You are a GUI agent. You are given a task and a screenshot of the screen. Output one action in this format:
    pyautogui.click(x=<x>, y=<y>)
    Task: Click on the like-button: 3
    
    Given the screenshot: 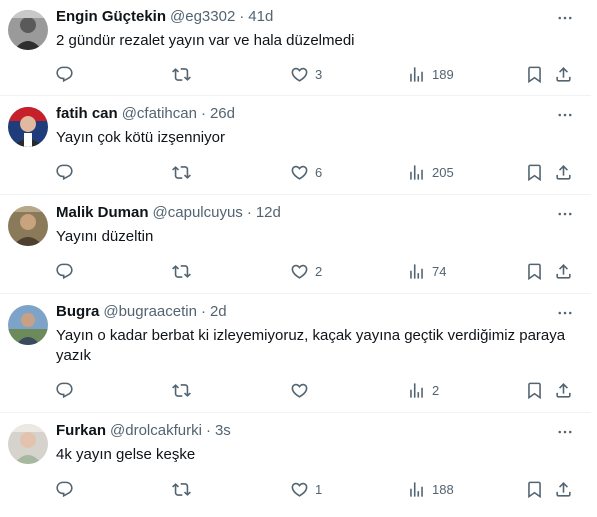 What is the action you would take?
    pyautogui.click(x=306, y=74)
    